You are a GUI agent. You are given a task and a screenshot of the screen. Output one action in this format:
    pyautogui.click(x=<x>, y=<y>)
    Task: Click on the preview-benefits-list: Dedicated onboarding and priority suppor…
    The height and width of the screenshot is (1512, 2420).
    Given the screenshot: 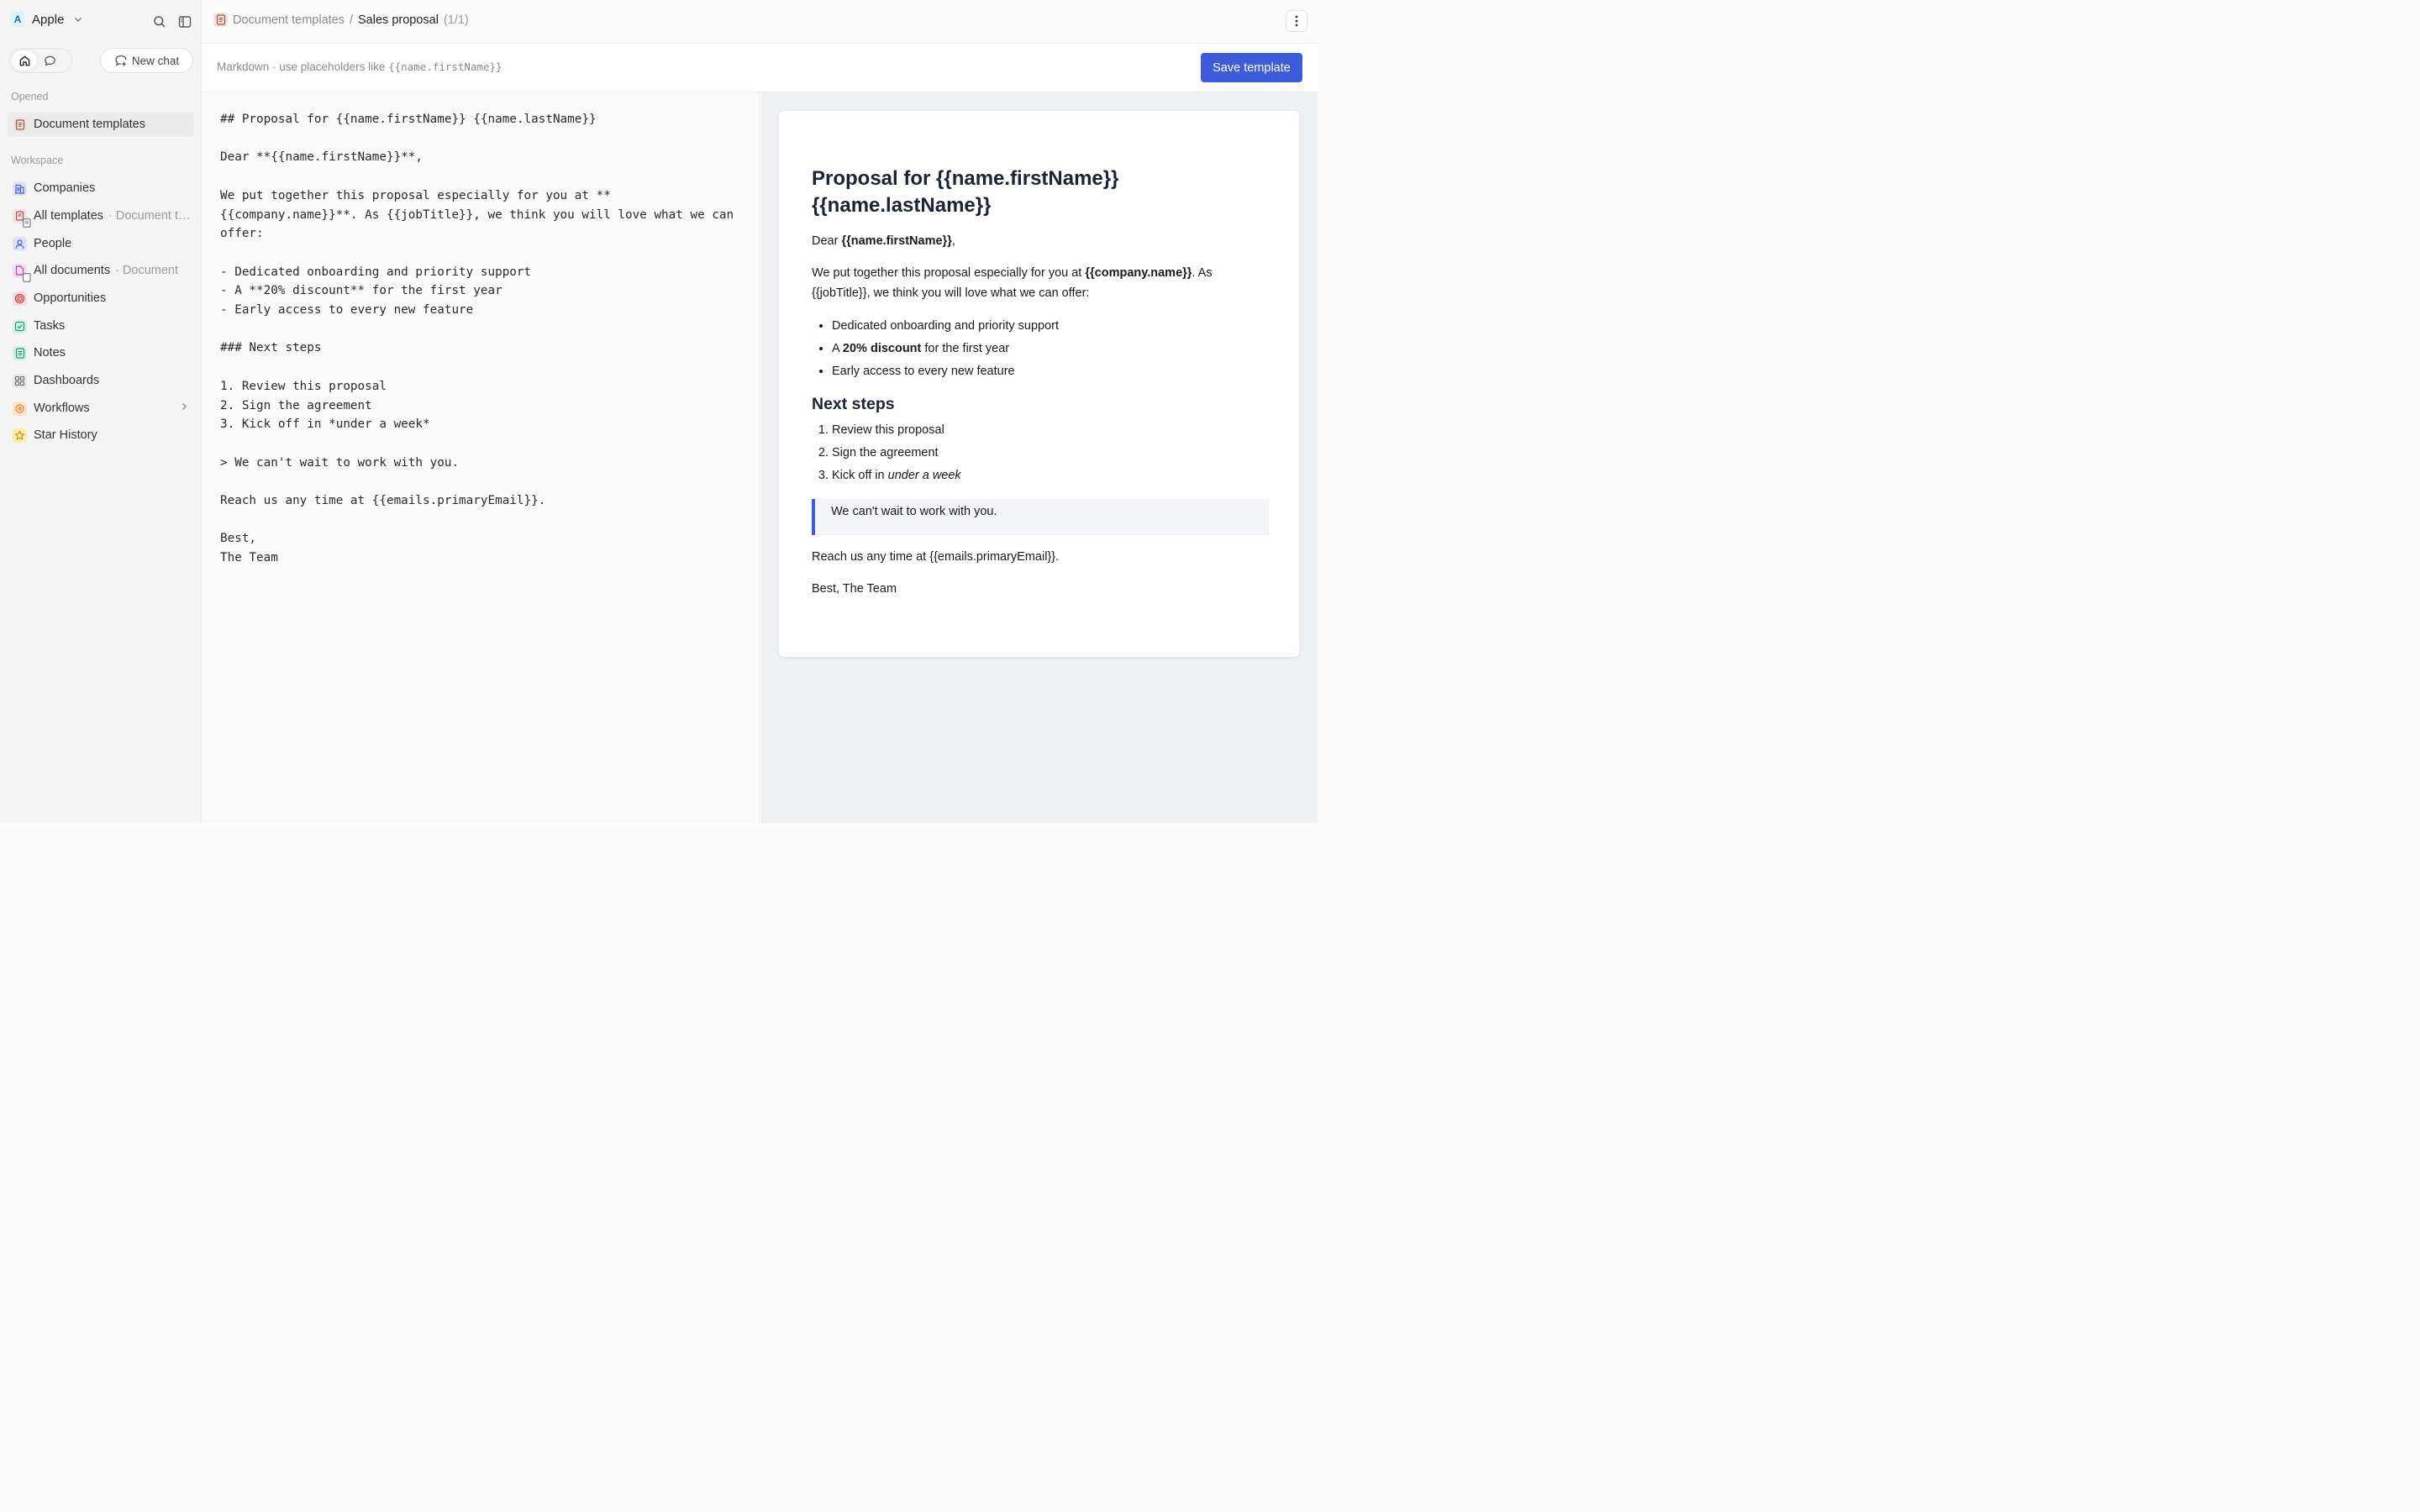 What is the action you would take?
    pyautogui.click(x=1041, y=349)
    